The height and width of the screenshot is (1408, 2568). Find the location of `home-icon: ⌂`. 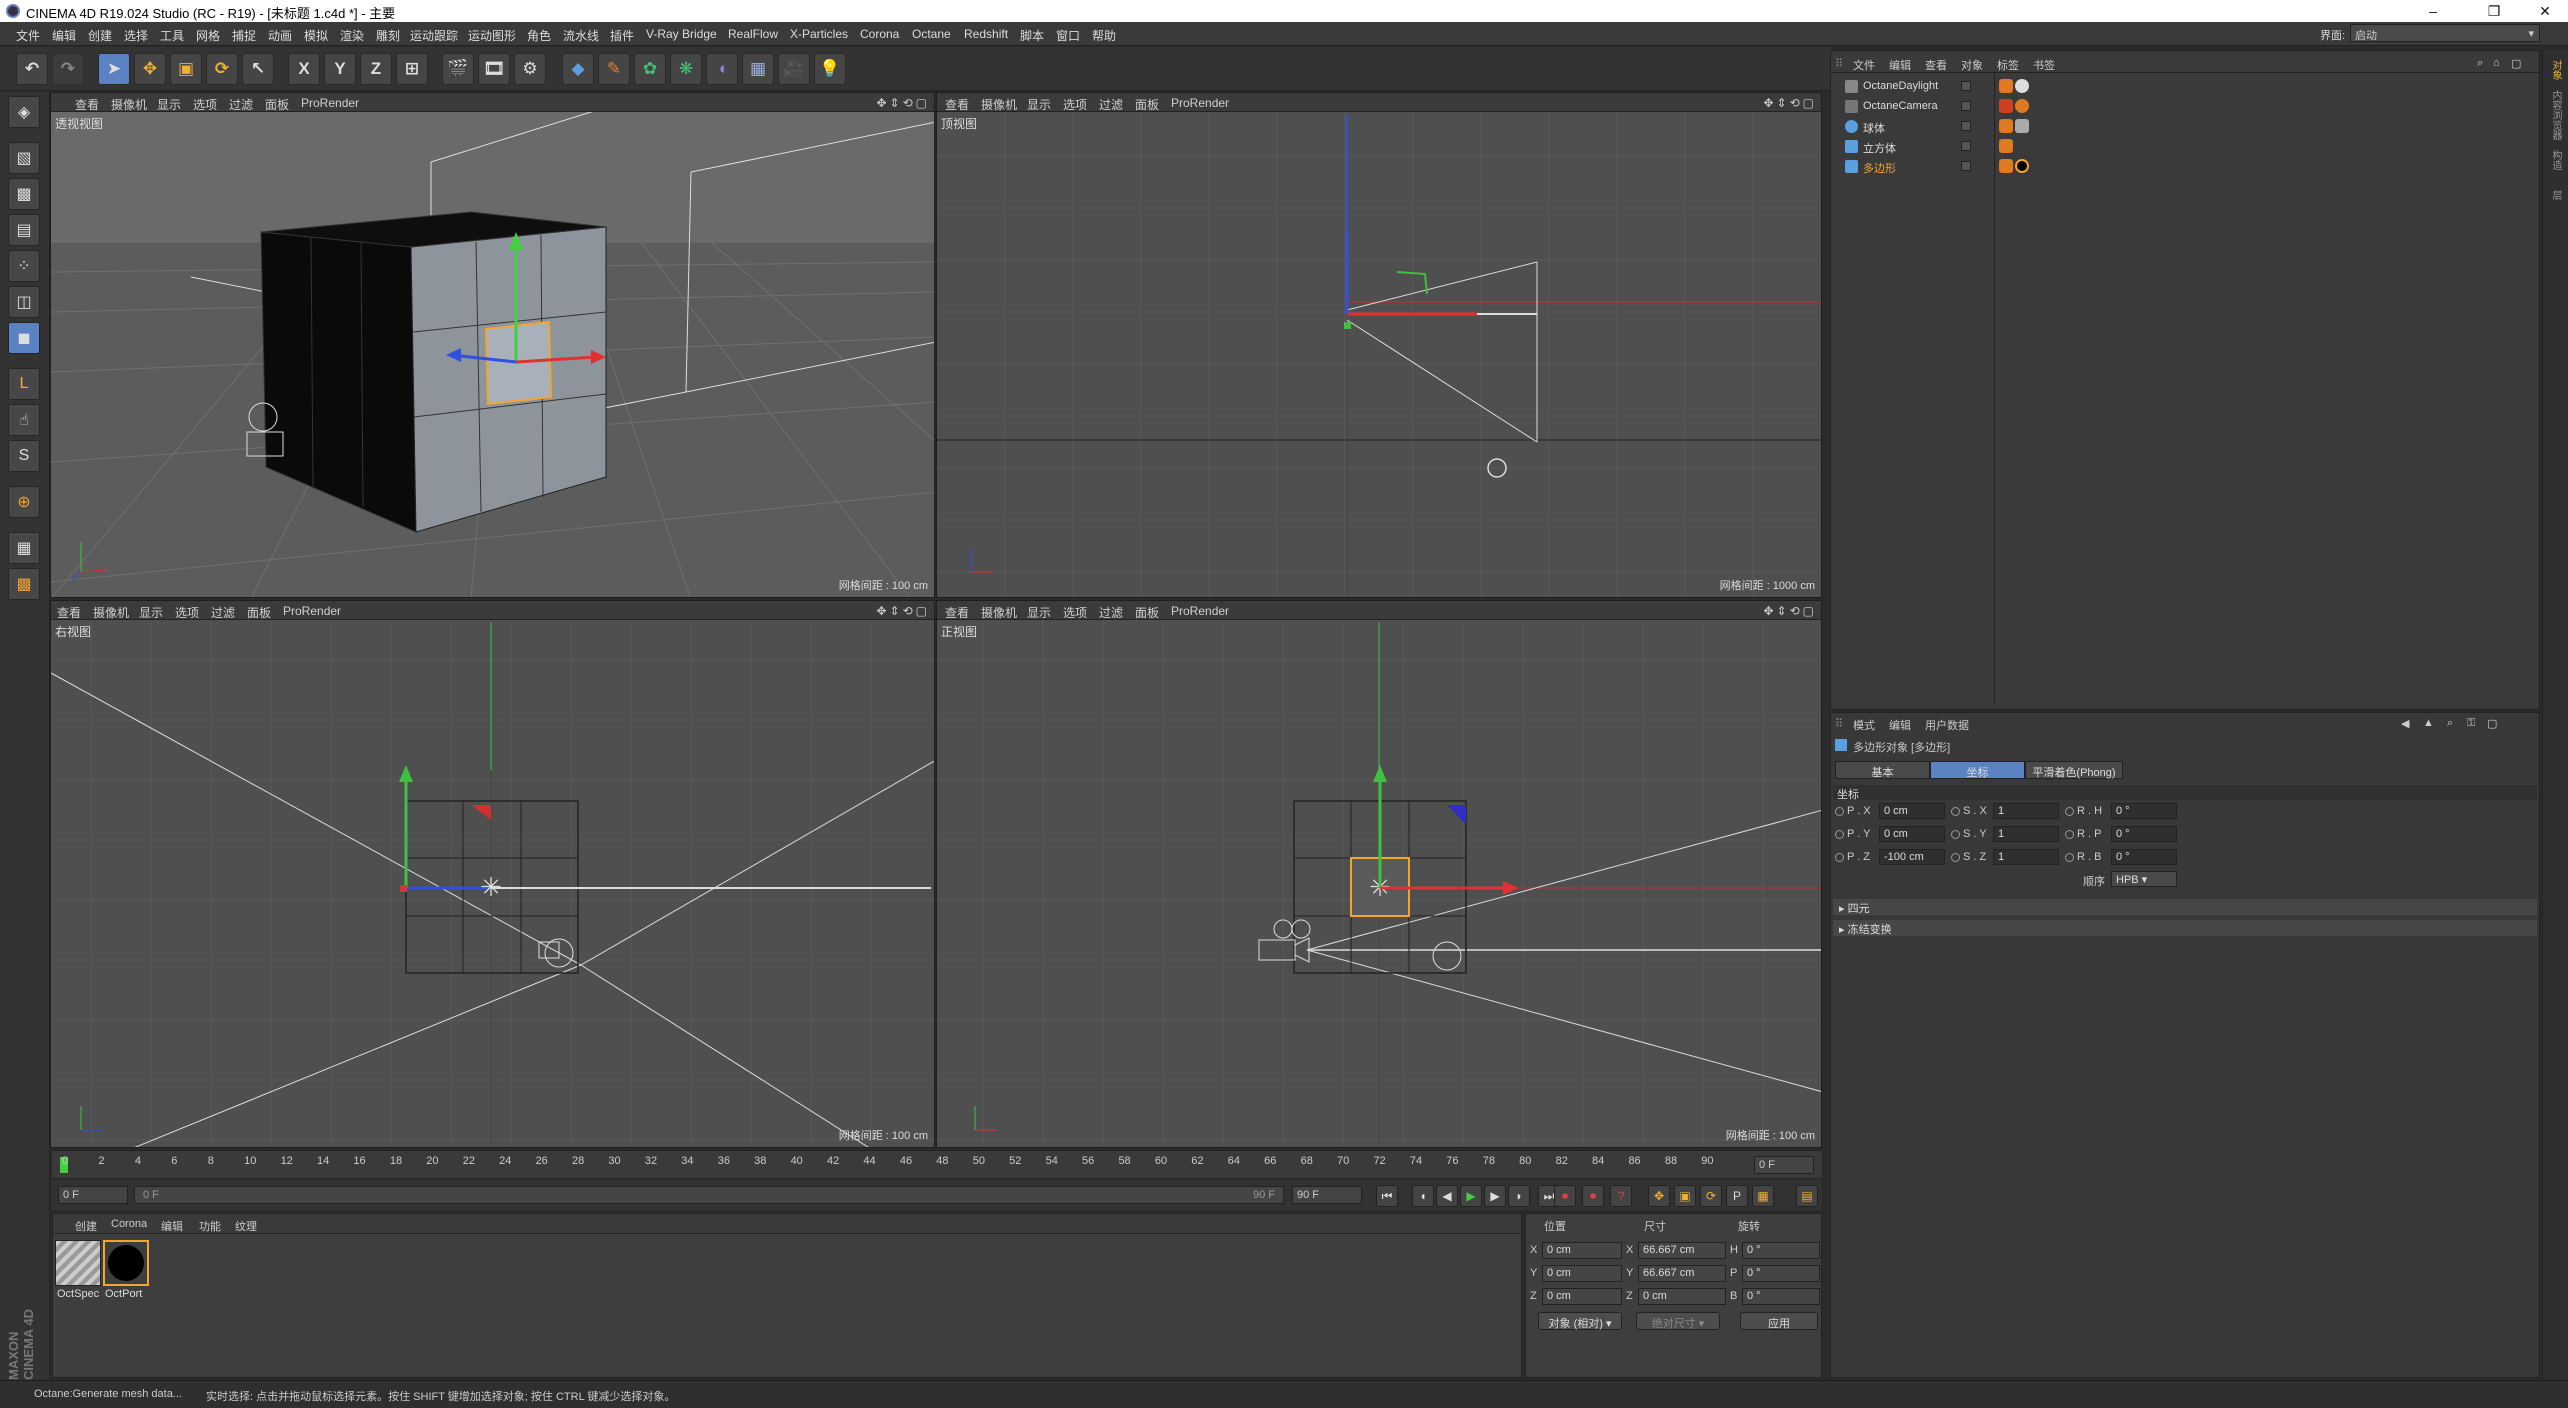

home-icon: ⌂ is located at coordinates (2496, 63).